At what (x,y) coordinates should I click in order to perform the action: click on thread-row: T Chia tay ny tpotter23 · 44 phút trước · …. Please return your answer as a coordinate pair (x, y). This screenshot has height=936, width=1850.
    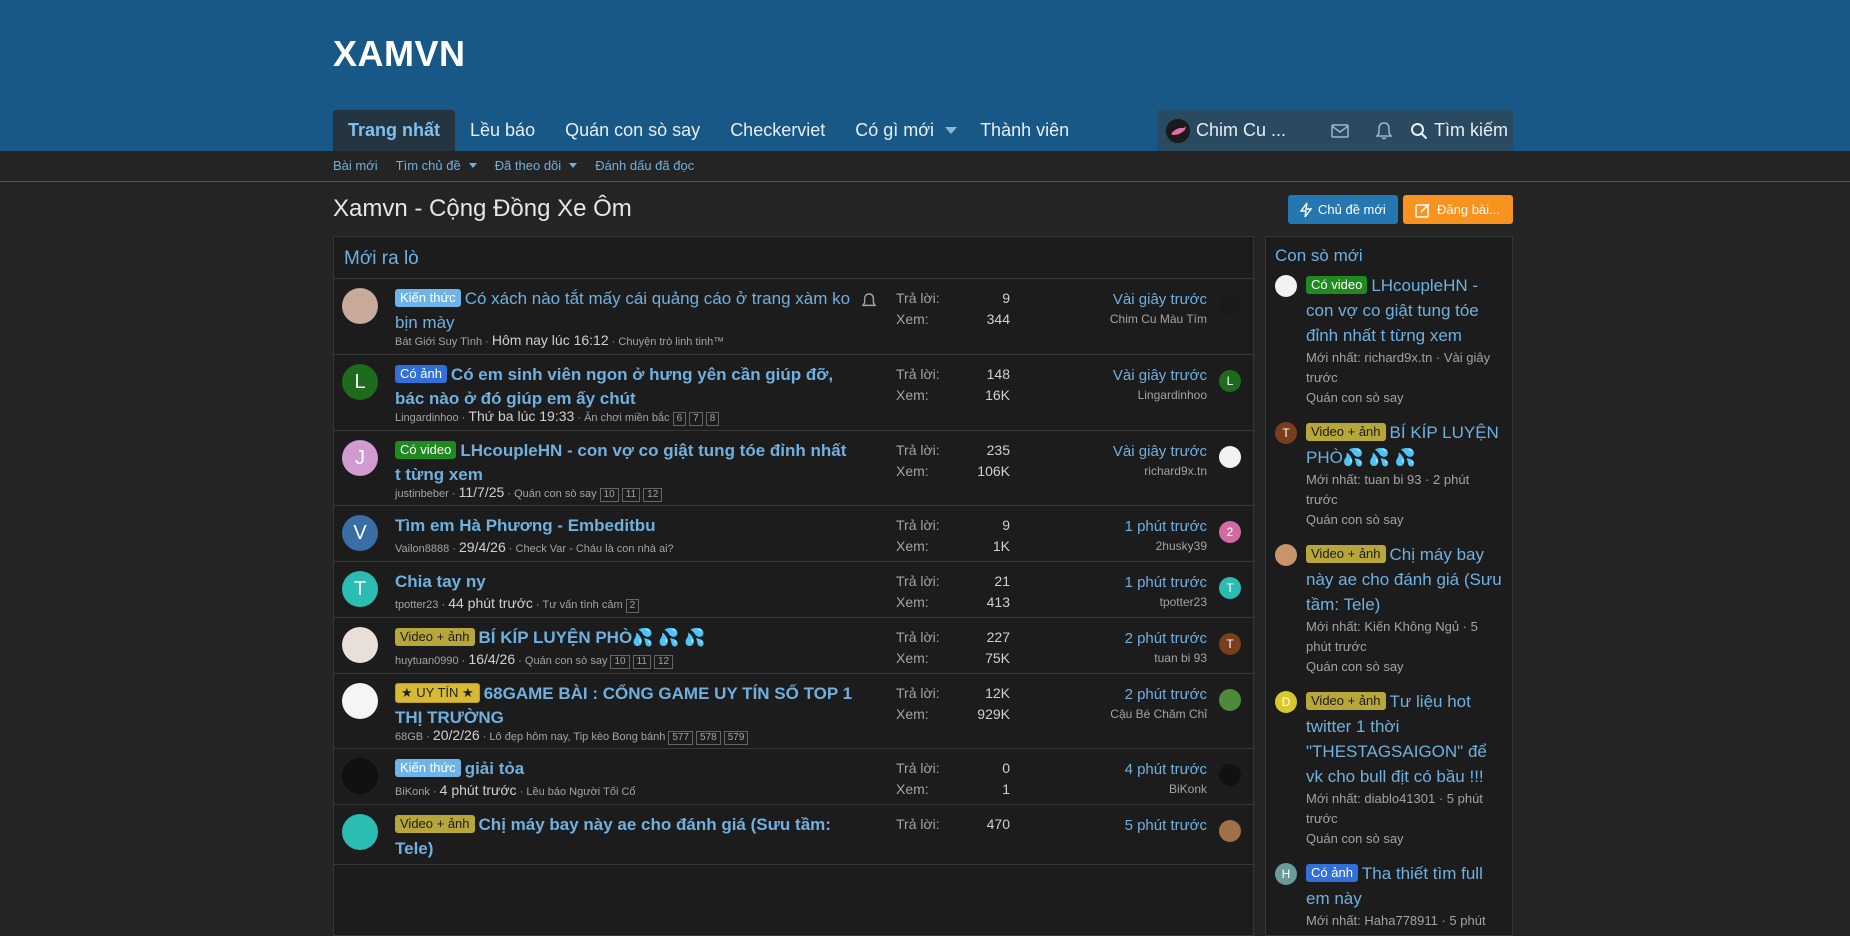
    Looking at the image, I should click on (793, 590).